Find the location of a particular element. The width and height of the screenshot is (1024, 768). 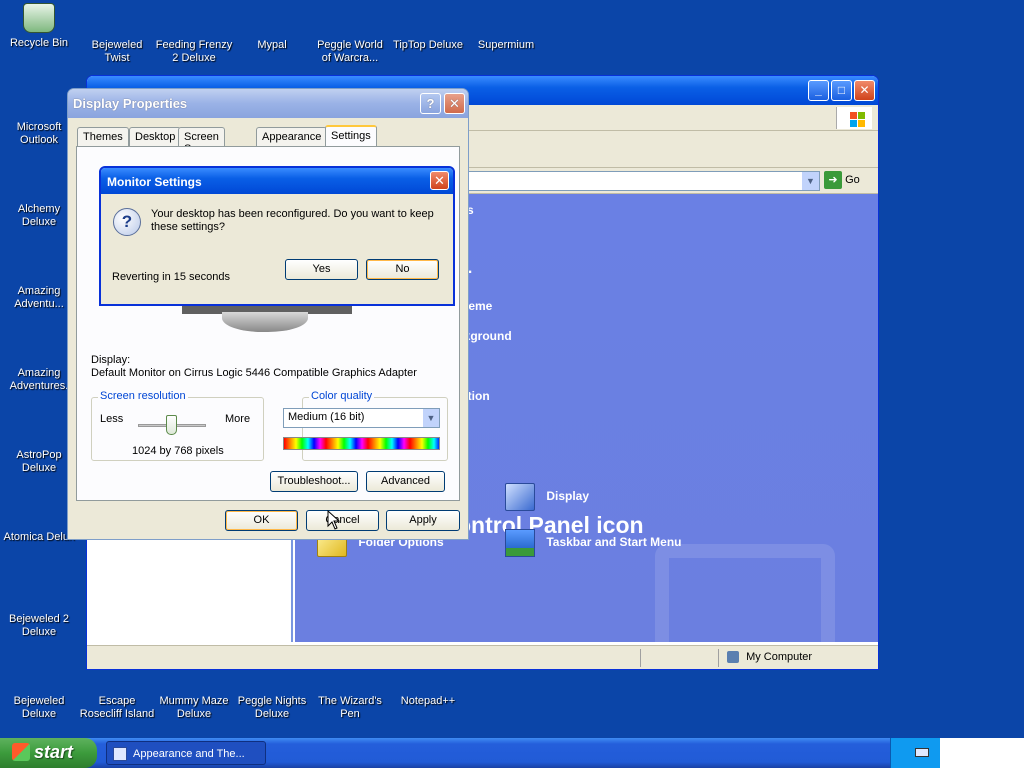

tray-blank-area is located at coordinates (982, 753).